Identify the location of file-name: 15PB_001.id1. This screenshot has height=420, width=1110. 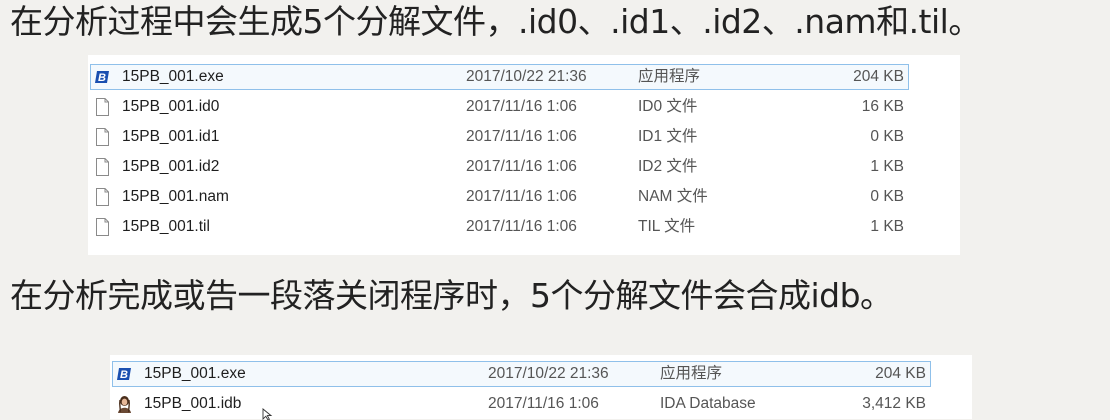
(171, 136).